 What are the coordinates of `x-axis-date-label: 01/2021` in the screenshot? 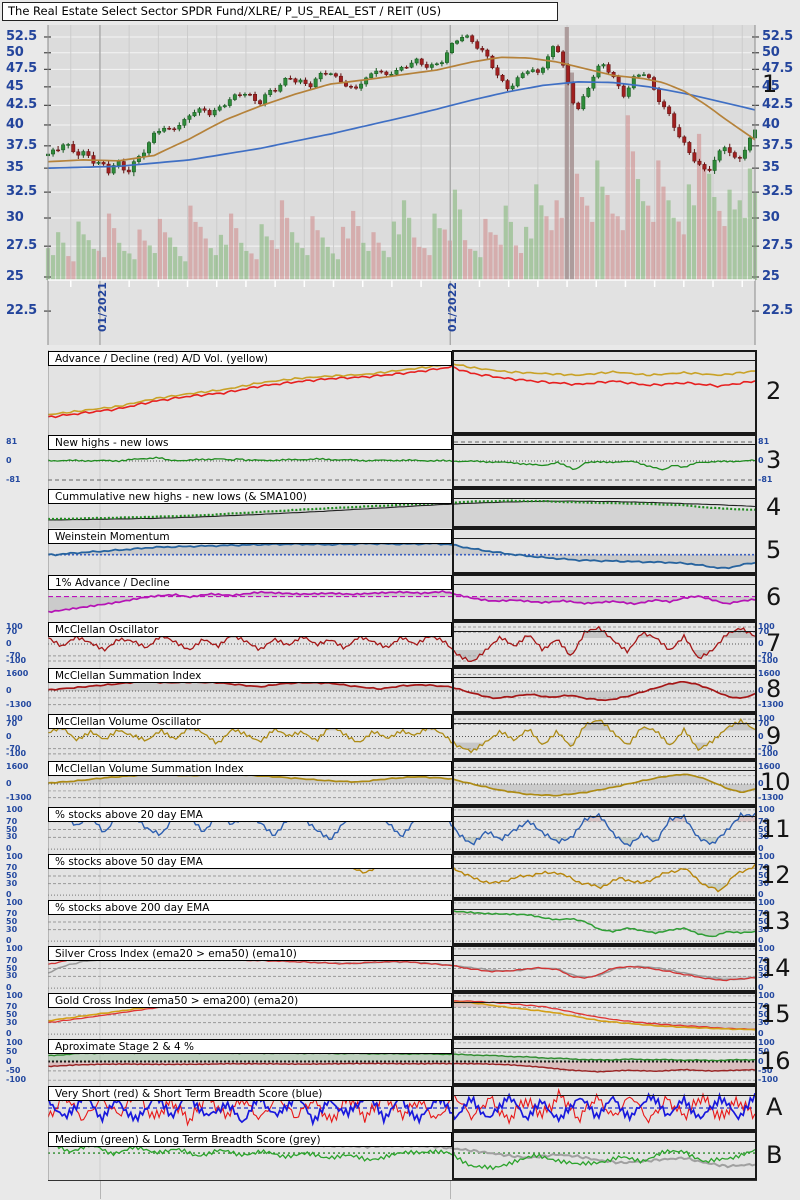 It's located at (102, 307).